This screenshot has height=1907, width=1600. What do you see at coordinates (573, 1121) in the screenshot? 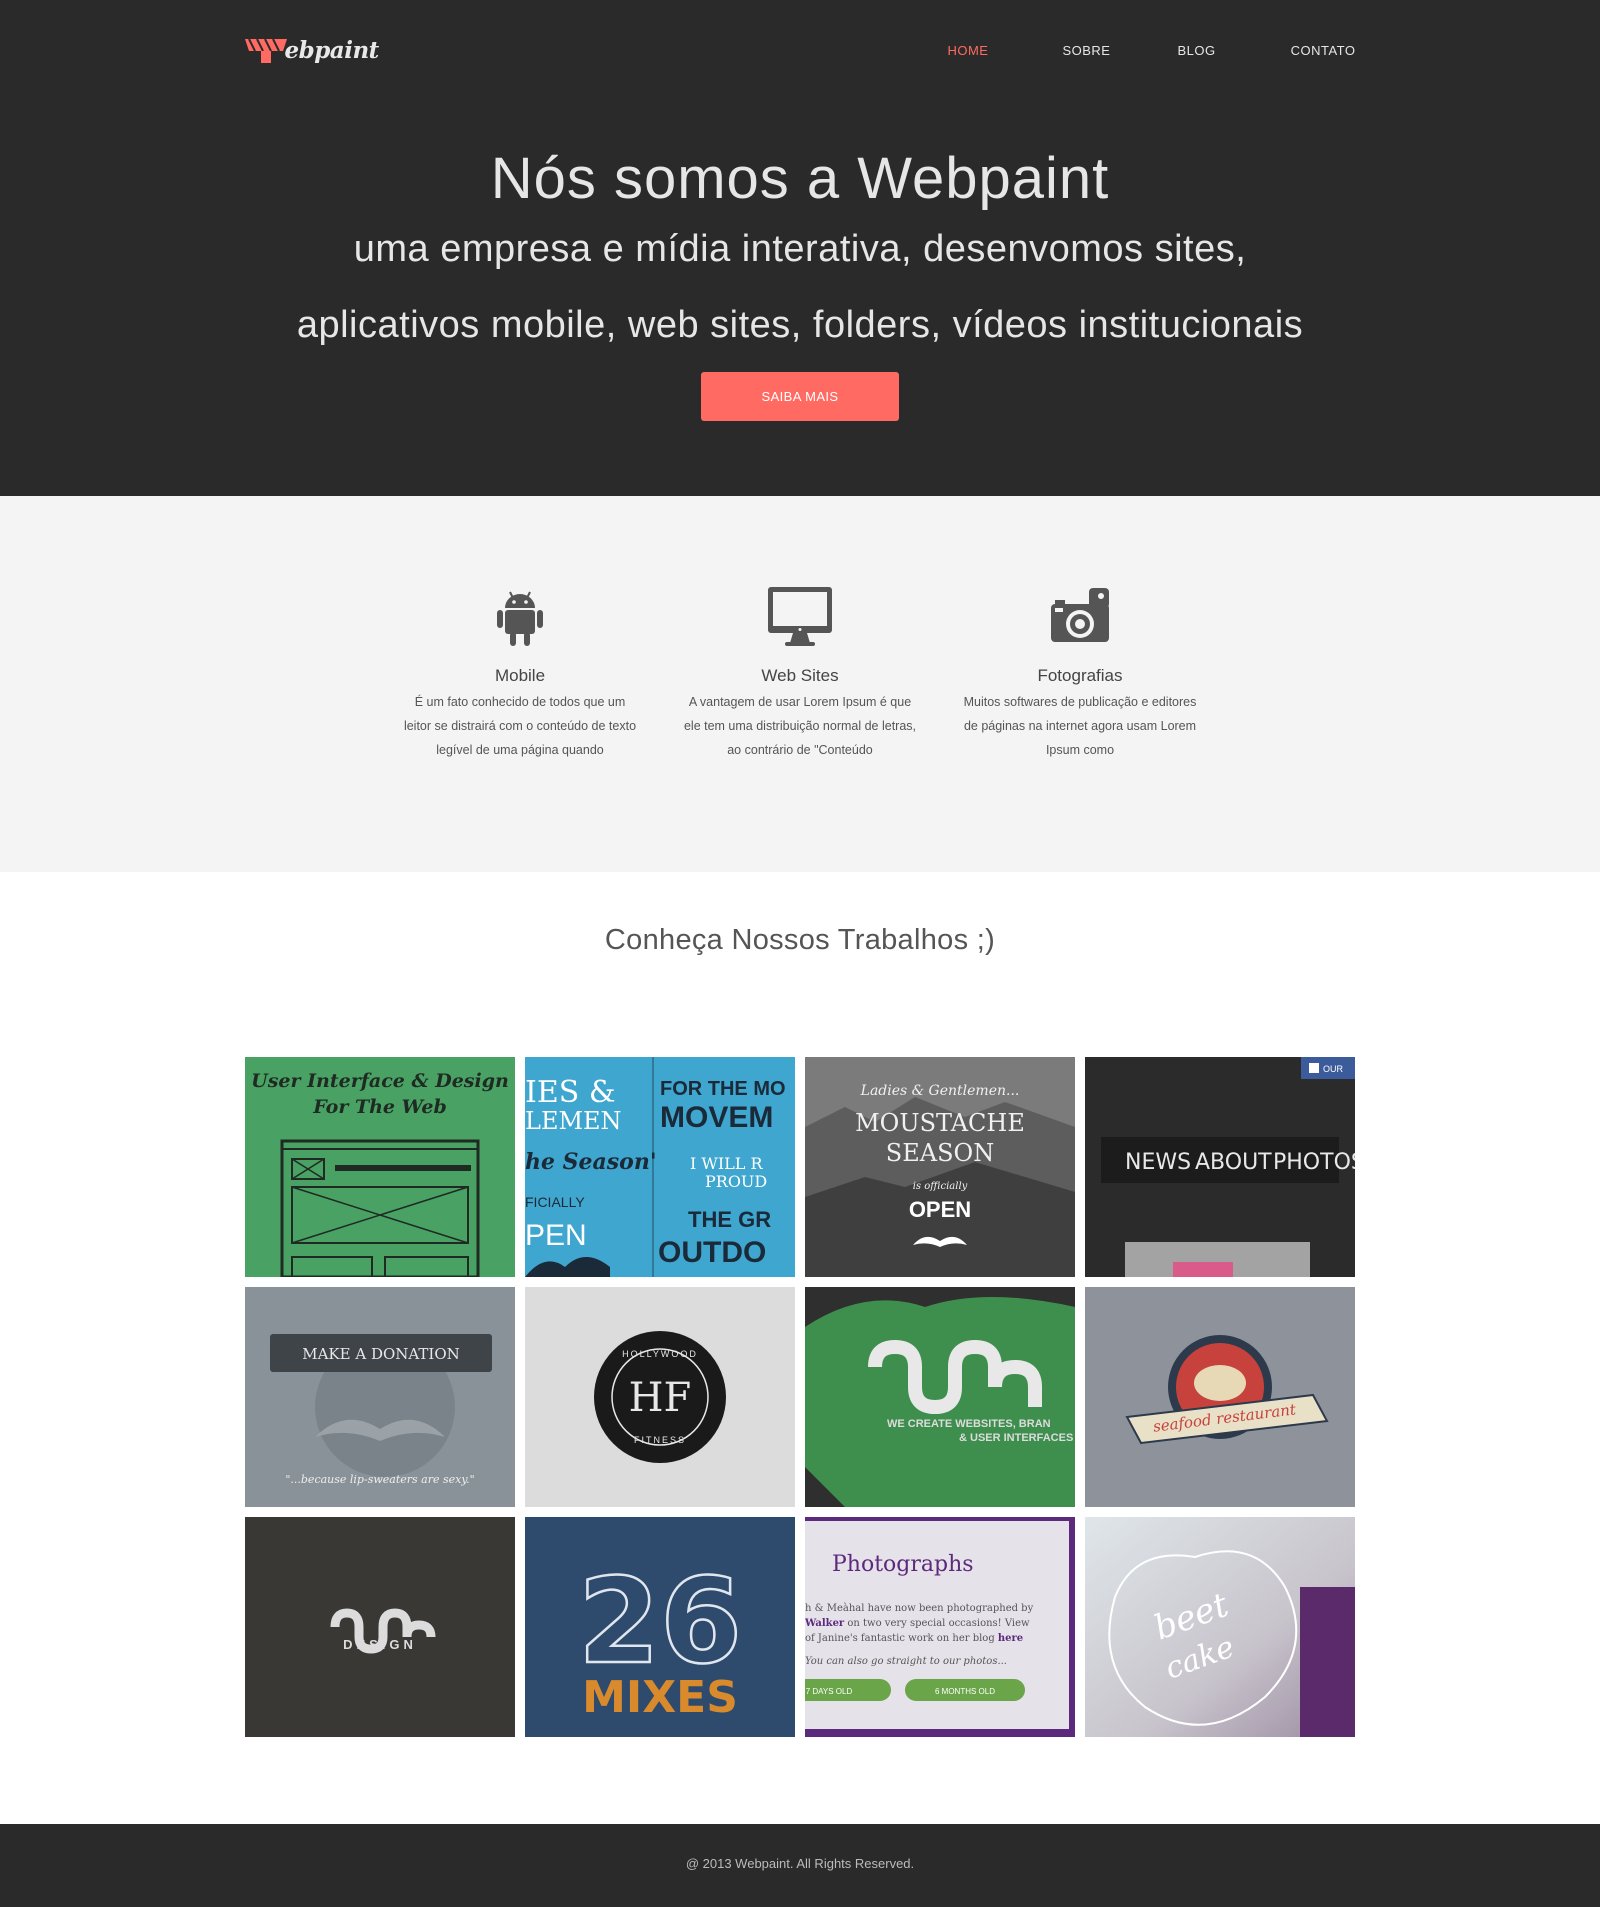
I see `thumb-text: LEMEN` at bounding box center [573, 1121].